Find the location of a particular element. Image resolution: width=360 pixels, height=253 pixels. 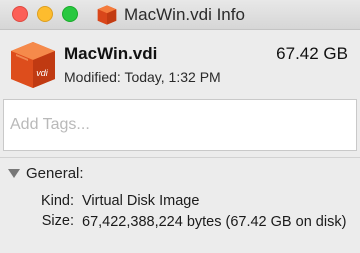

modified-value: Today, 1:32 PM is located at coordinates (172, 77).